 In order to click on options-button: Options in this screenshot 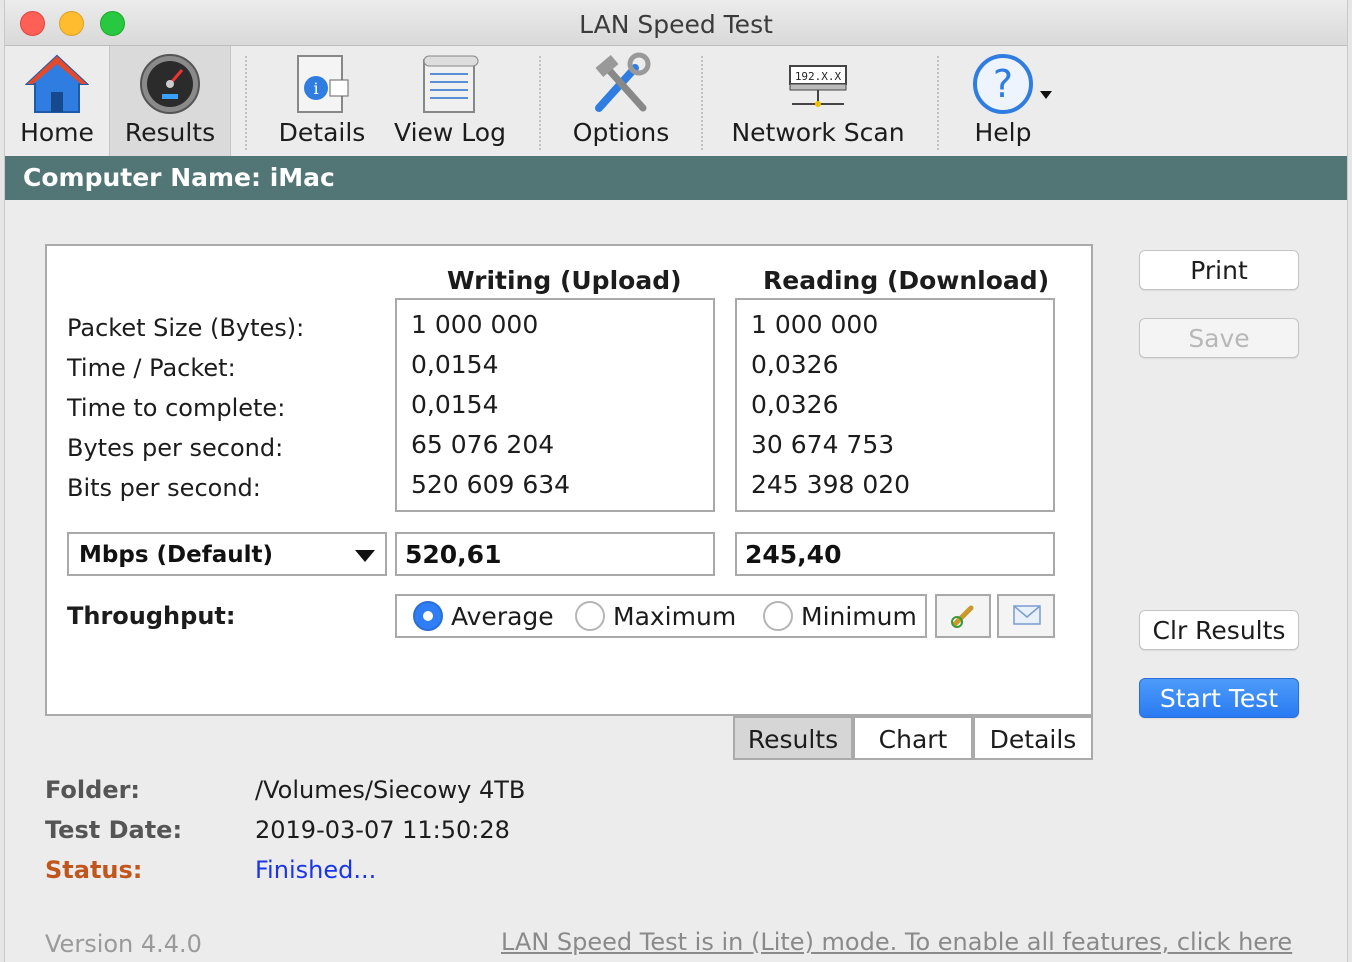, I will do `click(621, 101)`.